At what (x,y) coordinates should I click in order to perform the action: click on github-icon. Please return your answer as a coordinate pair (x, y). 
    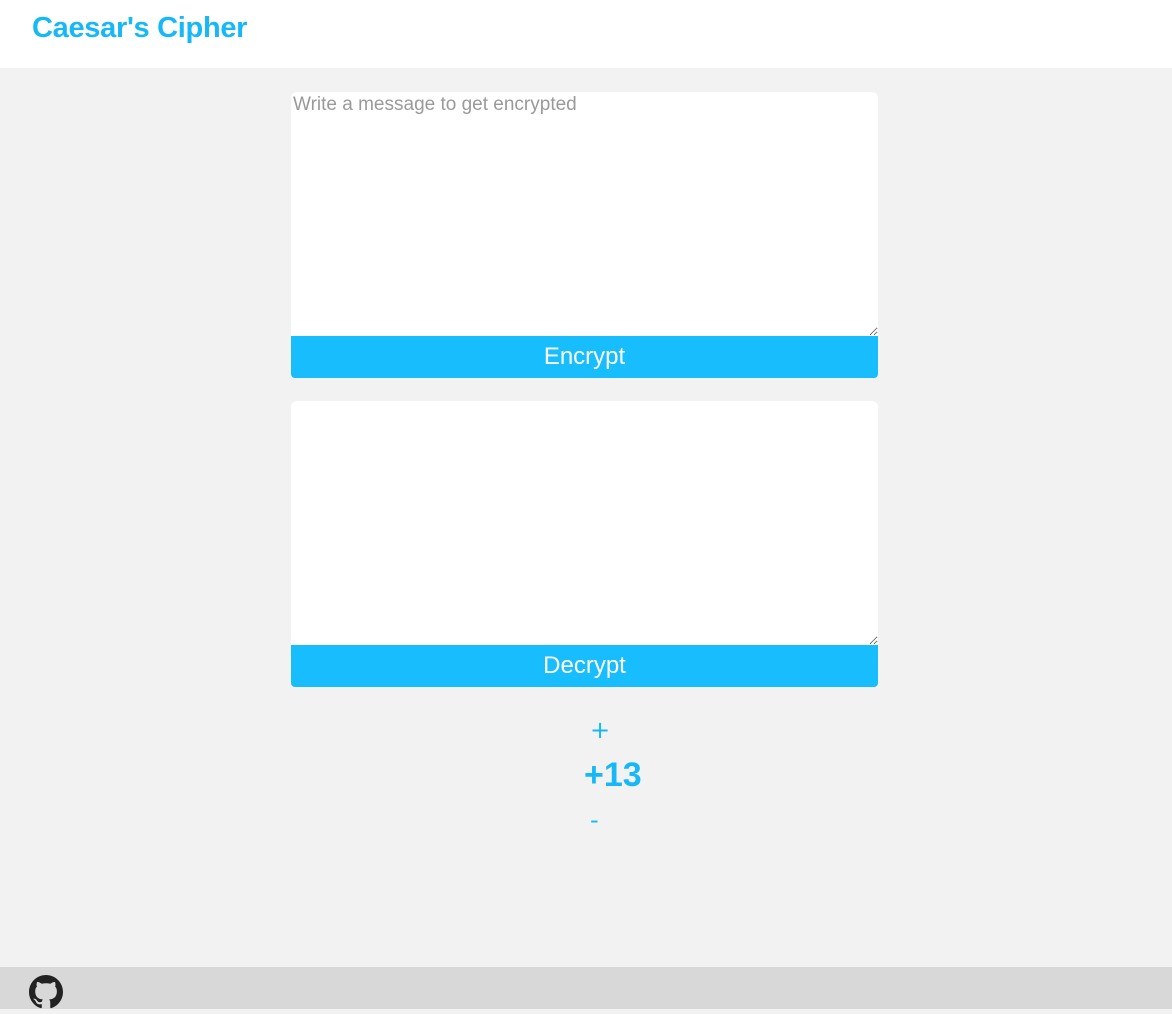
    Looking at the image, I should click on (46, 992).